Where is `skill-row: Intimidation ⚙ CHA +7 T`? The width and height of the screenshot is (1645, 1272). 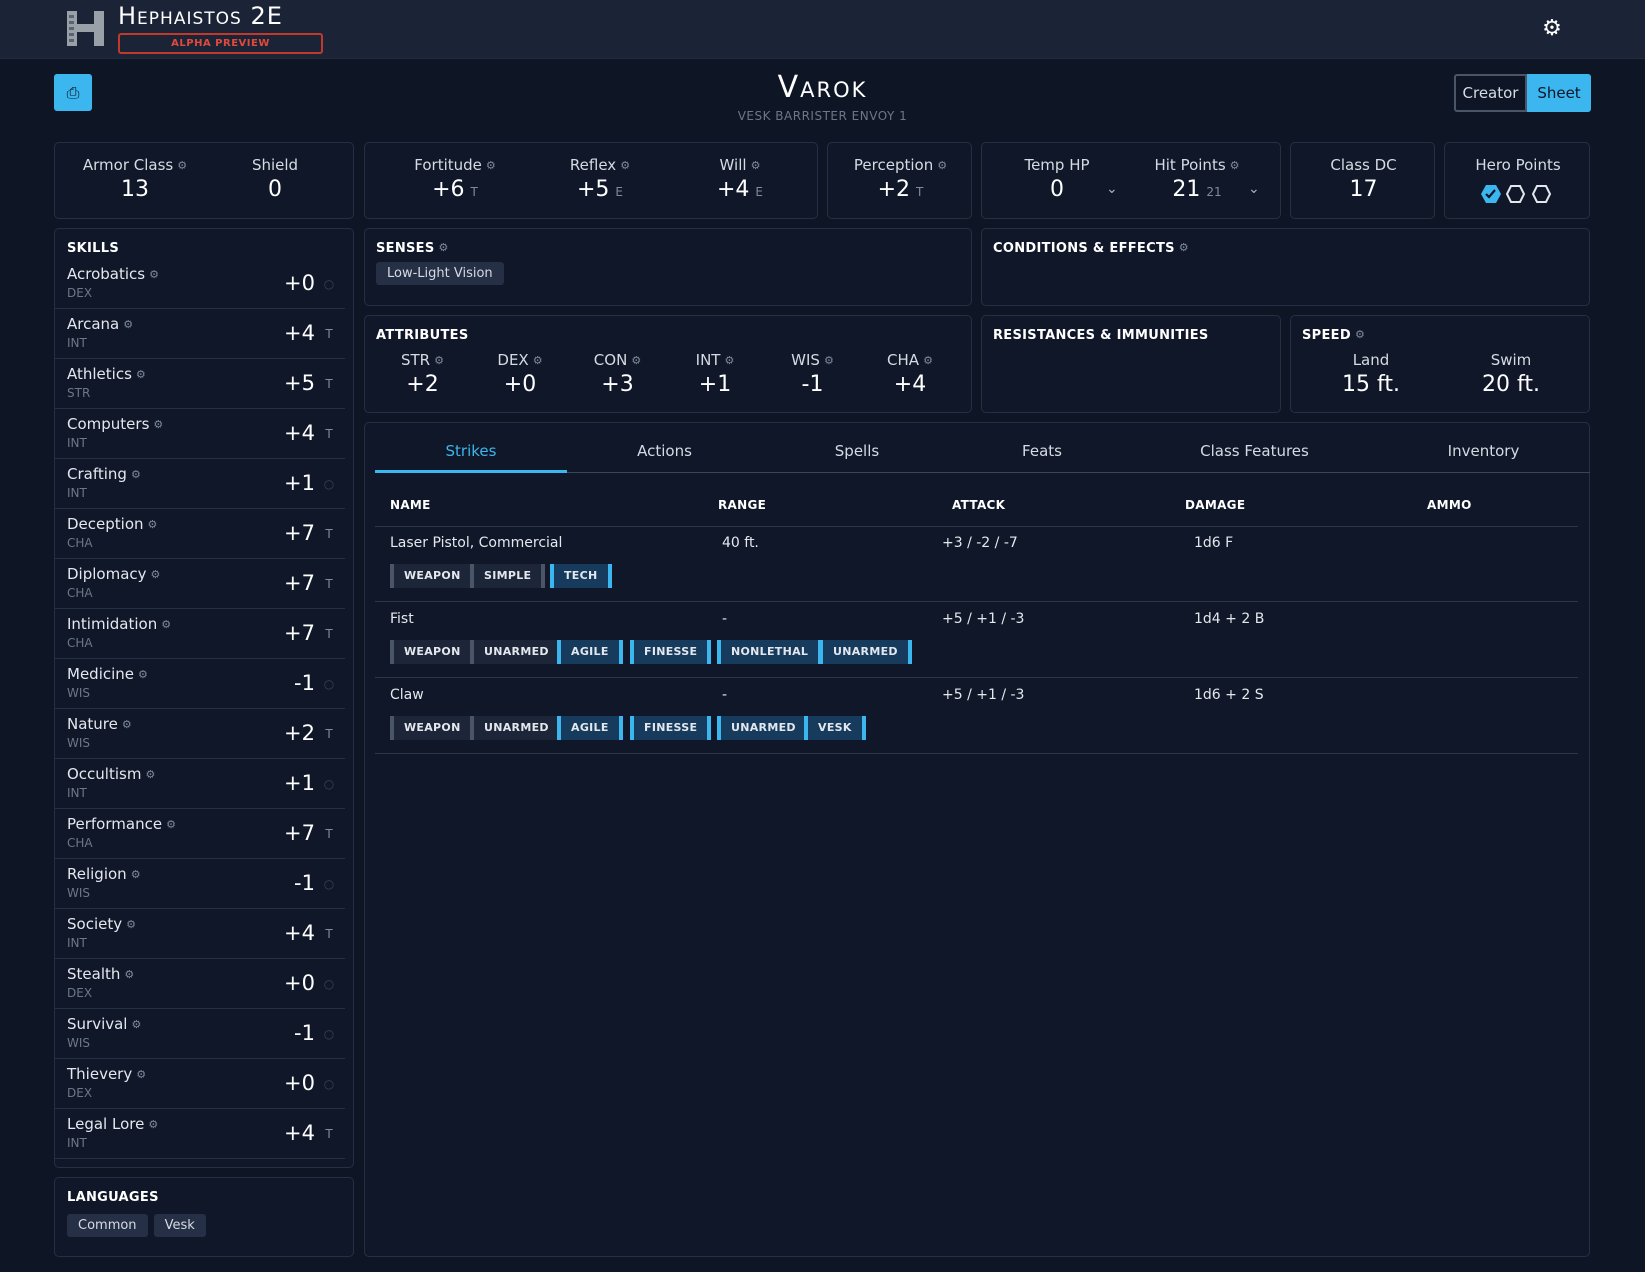 skill-row: Intimidation ⚙ CHA +7 T is located at coordinates (200, 634).